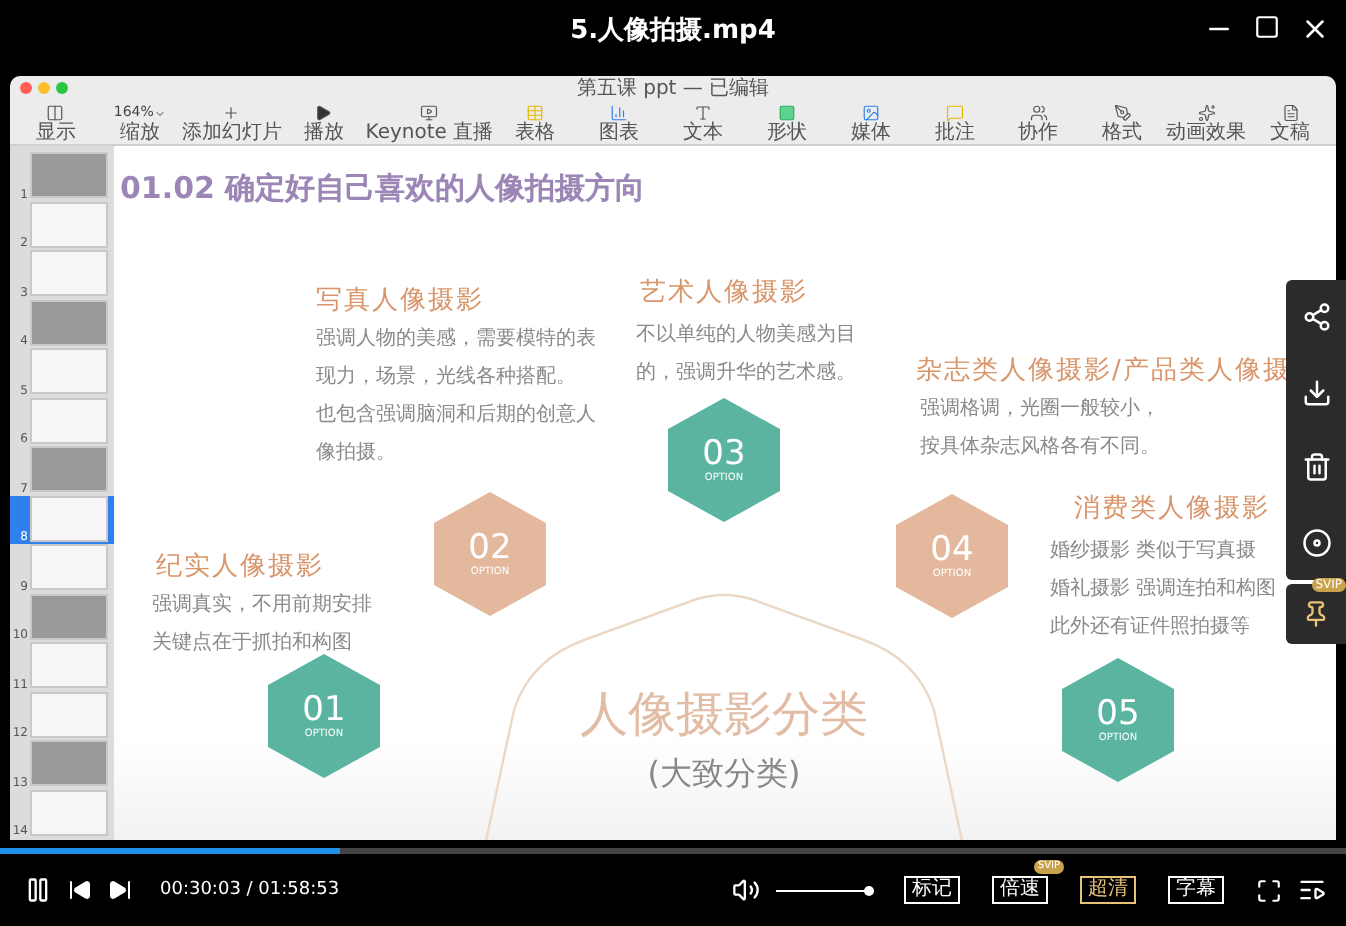  What do you see at coordinates (1163, 589) in the screenshot?
I see `description-text: 婚礼摄影 强调连拍和构图` at bounding box center [1163, 589].